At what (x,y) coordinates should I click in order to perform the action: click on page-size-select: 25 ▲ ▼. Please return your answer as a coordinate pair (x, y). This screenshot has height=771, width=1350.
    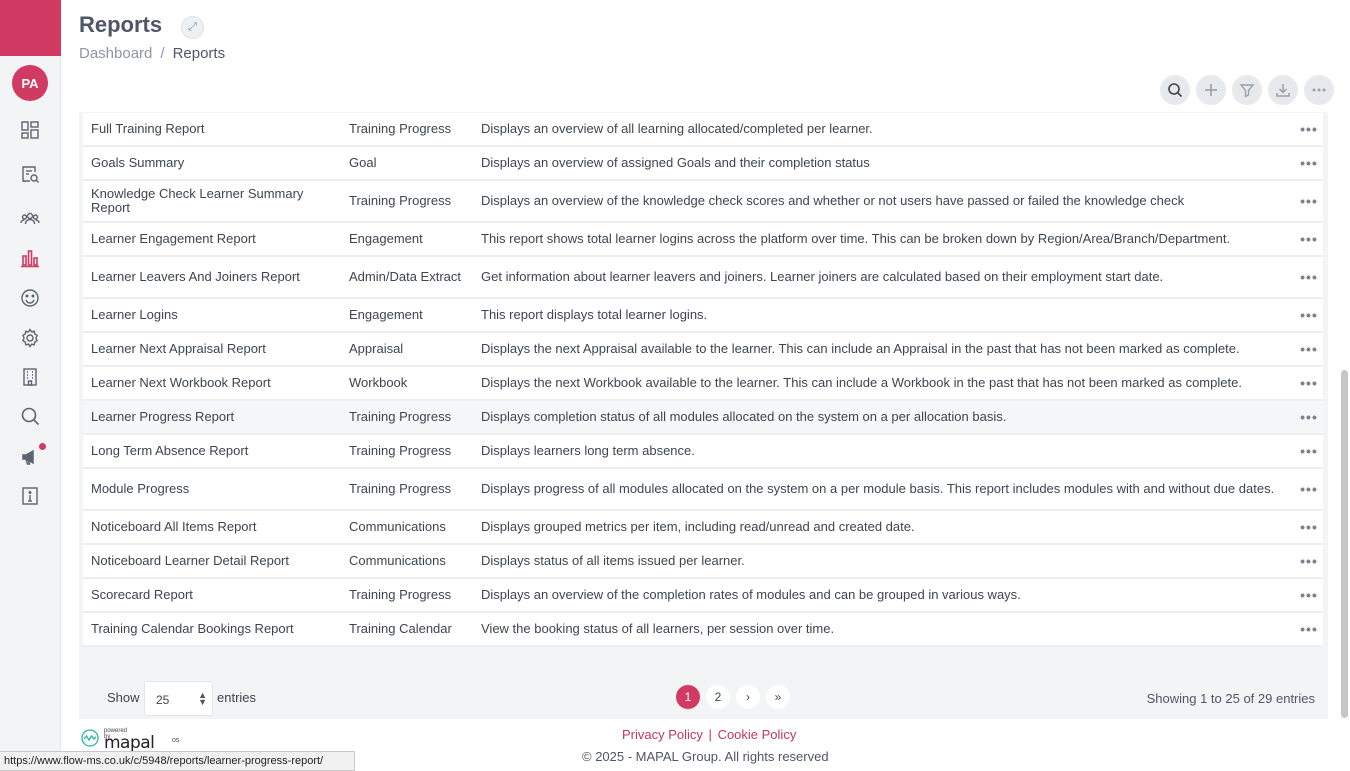
    Looking at the image, I should click on (178, 698).